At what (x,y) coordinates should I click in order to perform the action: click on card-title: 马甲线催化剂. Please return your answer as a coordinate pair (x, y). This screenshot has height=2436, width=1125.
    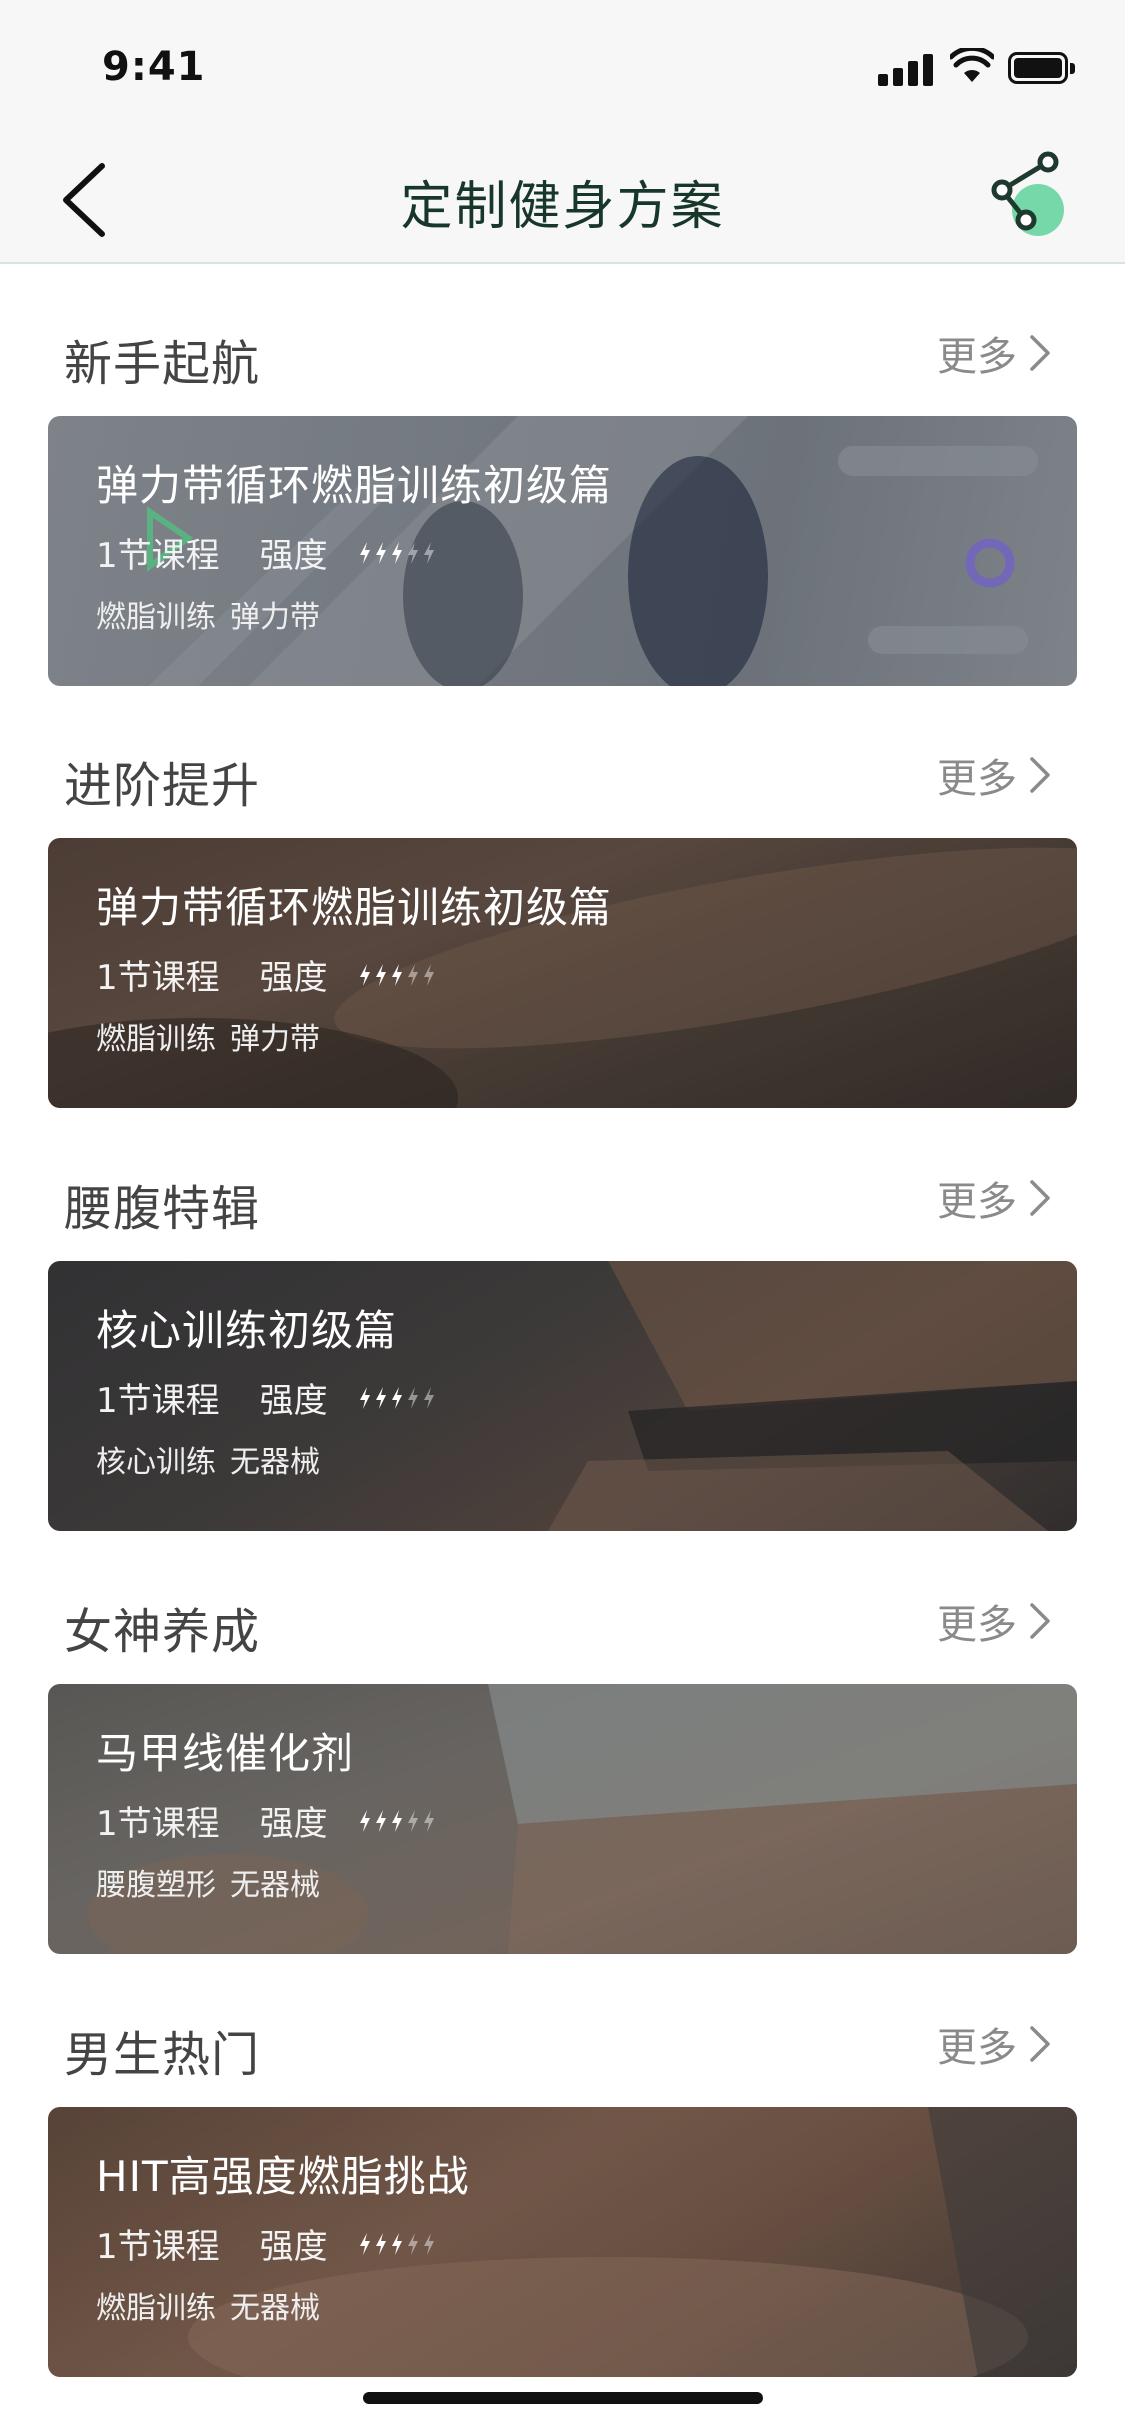
    Looking at the image, I should click on (225, 1753).